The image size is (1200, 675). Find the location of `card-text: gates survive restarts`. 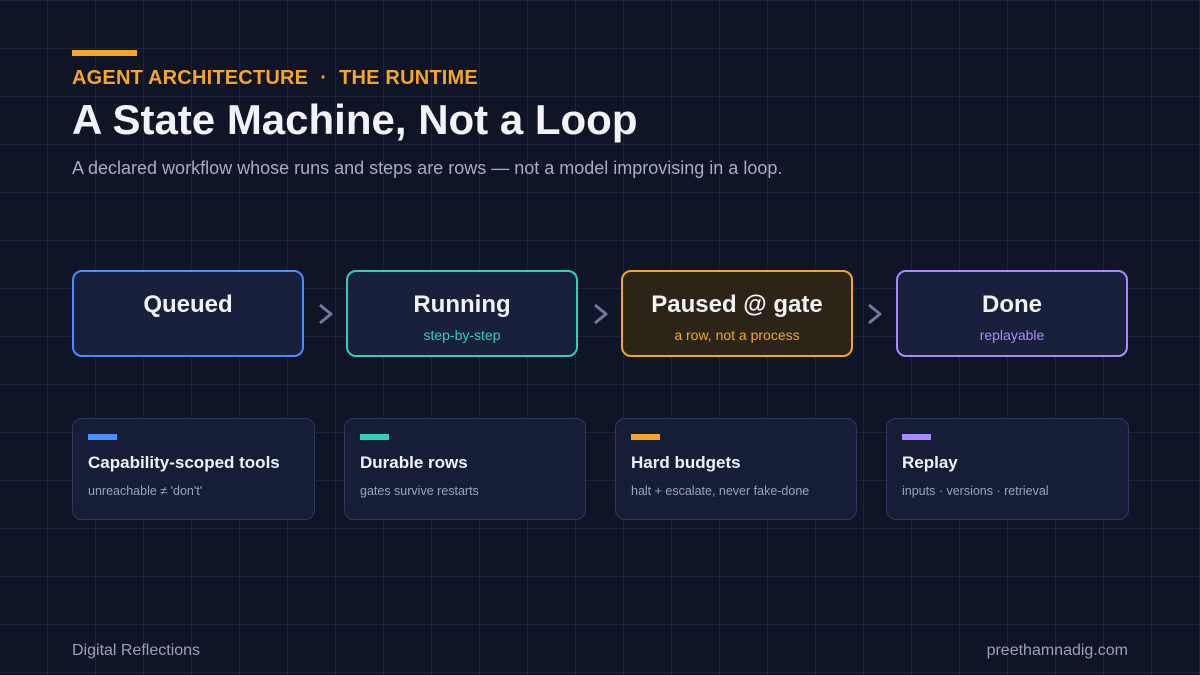

card-text: gates survive restarts is located at coordinates (419, 491).